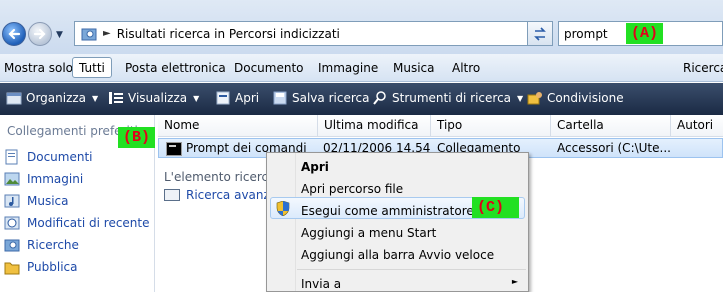 The height and width of the screenshot is (292, 723). What do you see at coordinates (12, 245) in the screenshot?
I see `searches-icon` at bounding box center [12, 245].